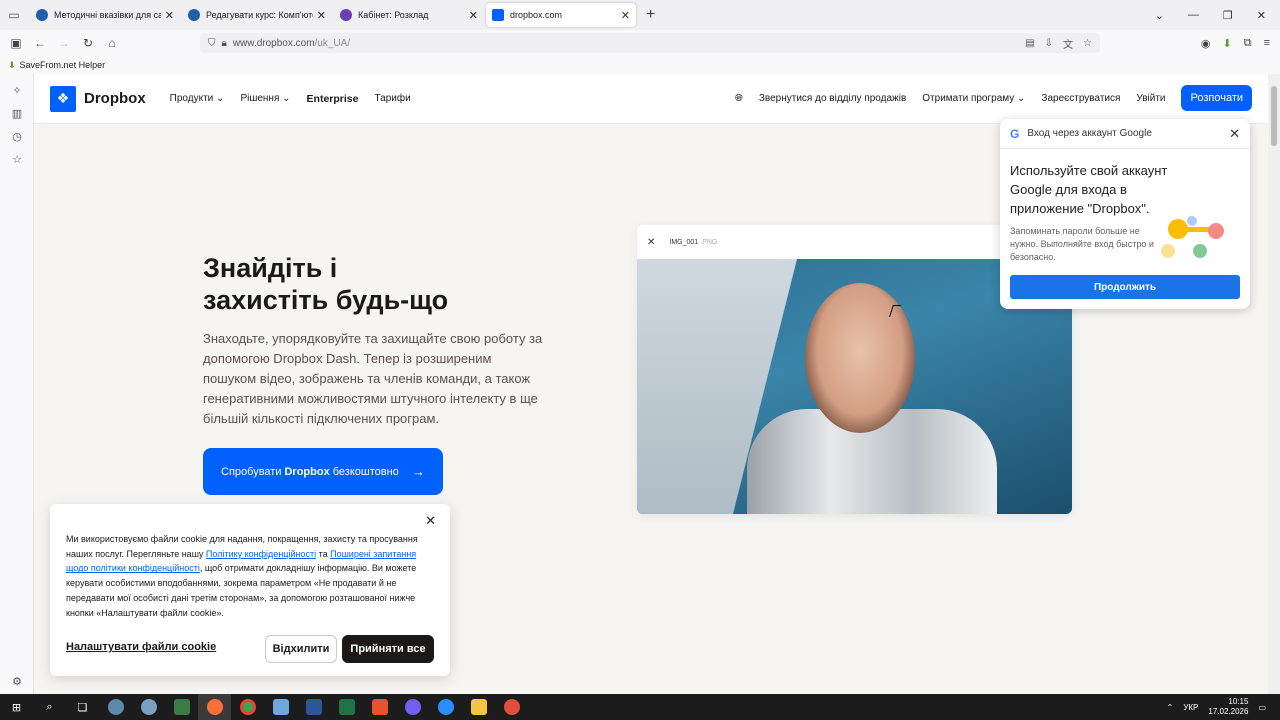 This screenshot has width=1280, height=720. What do you see at coordinates (326, 284) in the screenshot?
I see `hero-title: Знайдіть і захистіть будь-що` at bounding box center [326, 284].